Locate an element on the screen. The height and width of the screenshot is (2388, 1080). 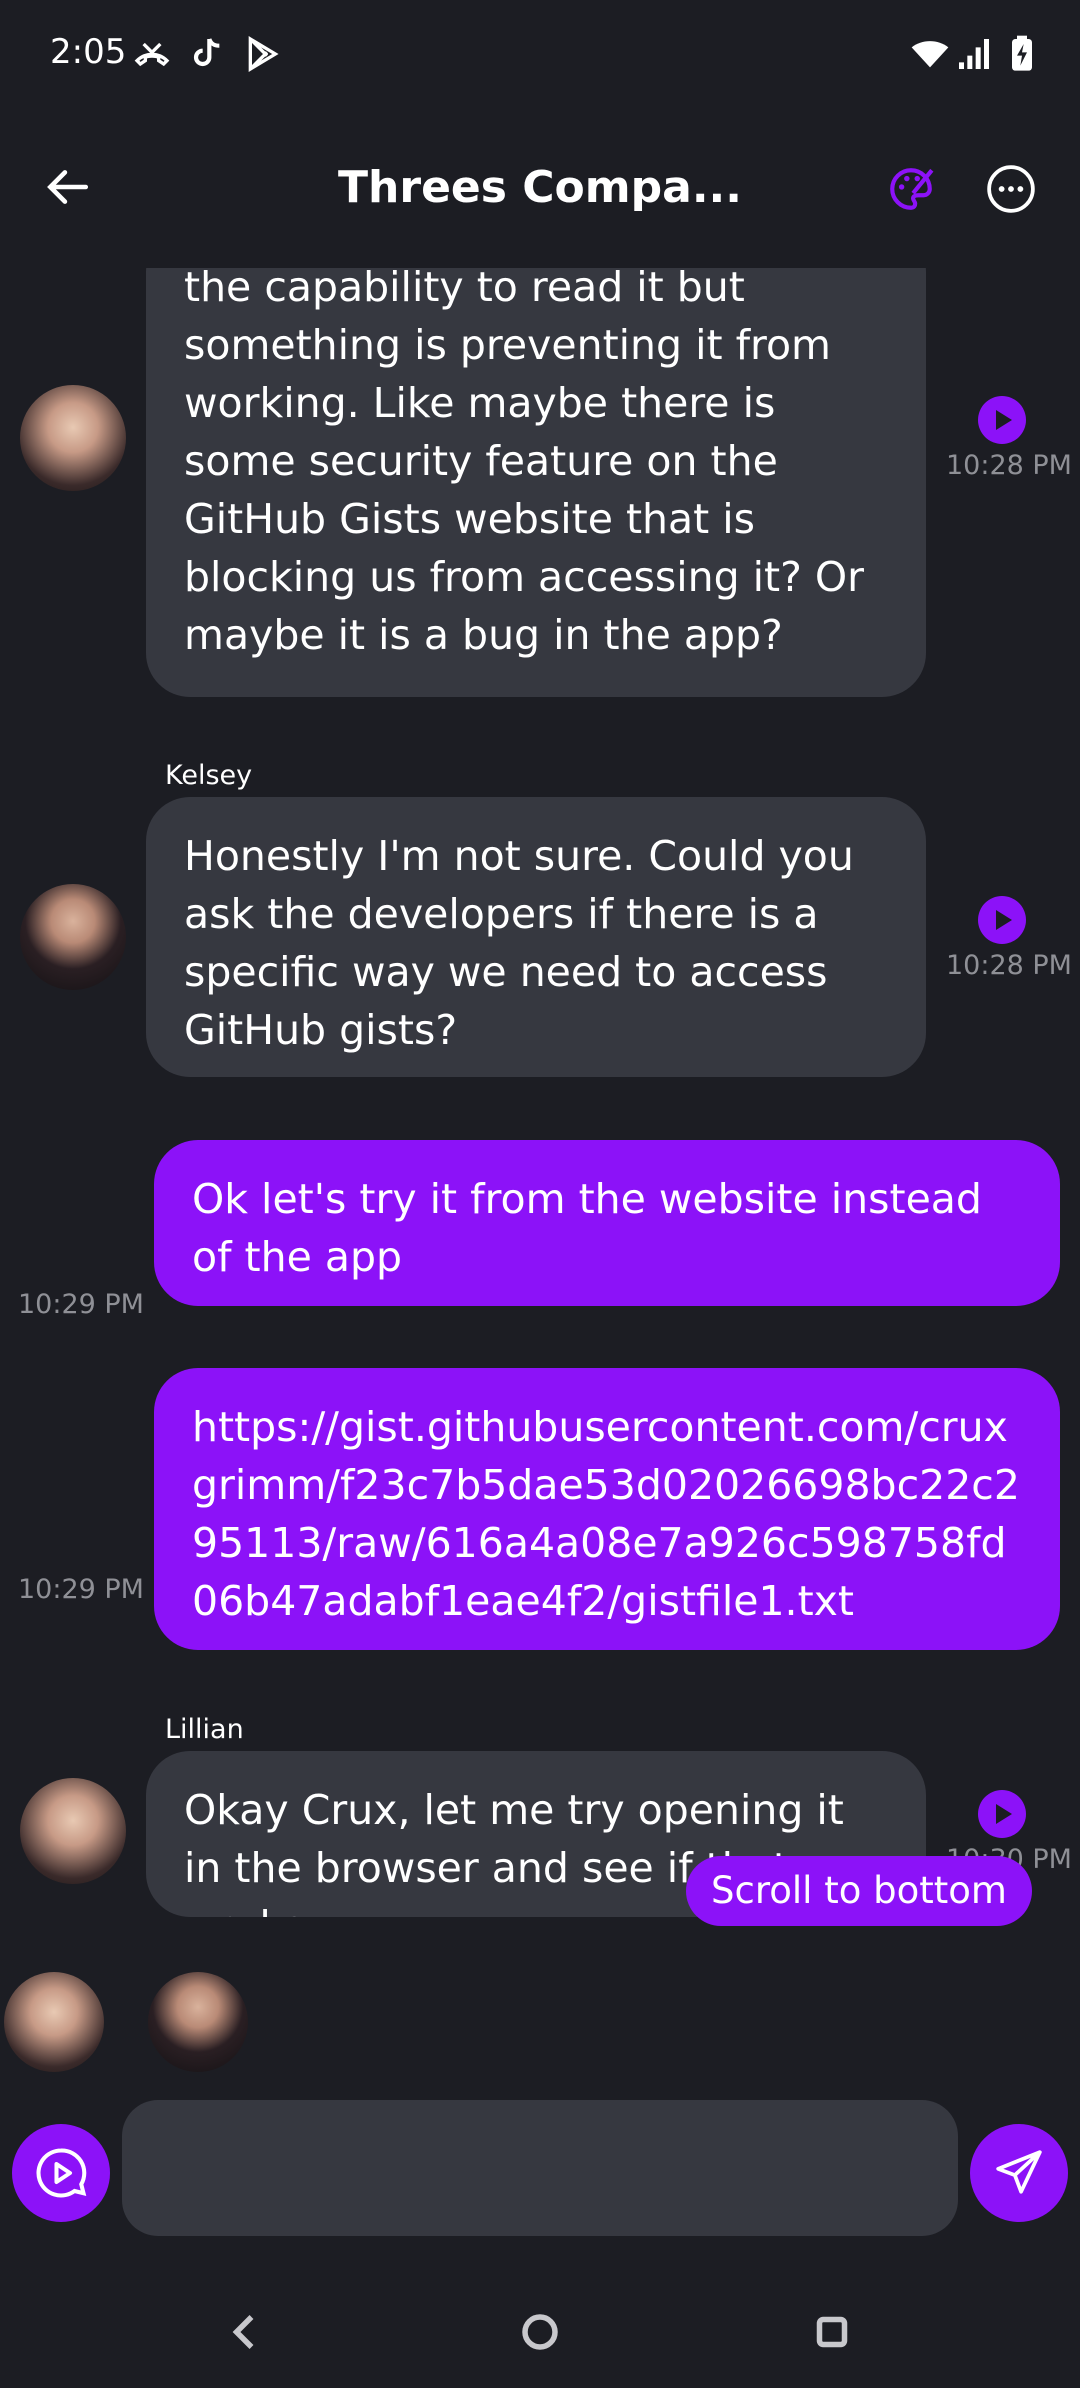
send-icon is located at coordinates (1019, 2172).